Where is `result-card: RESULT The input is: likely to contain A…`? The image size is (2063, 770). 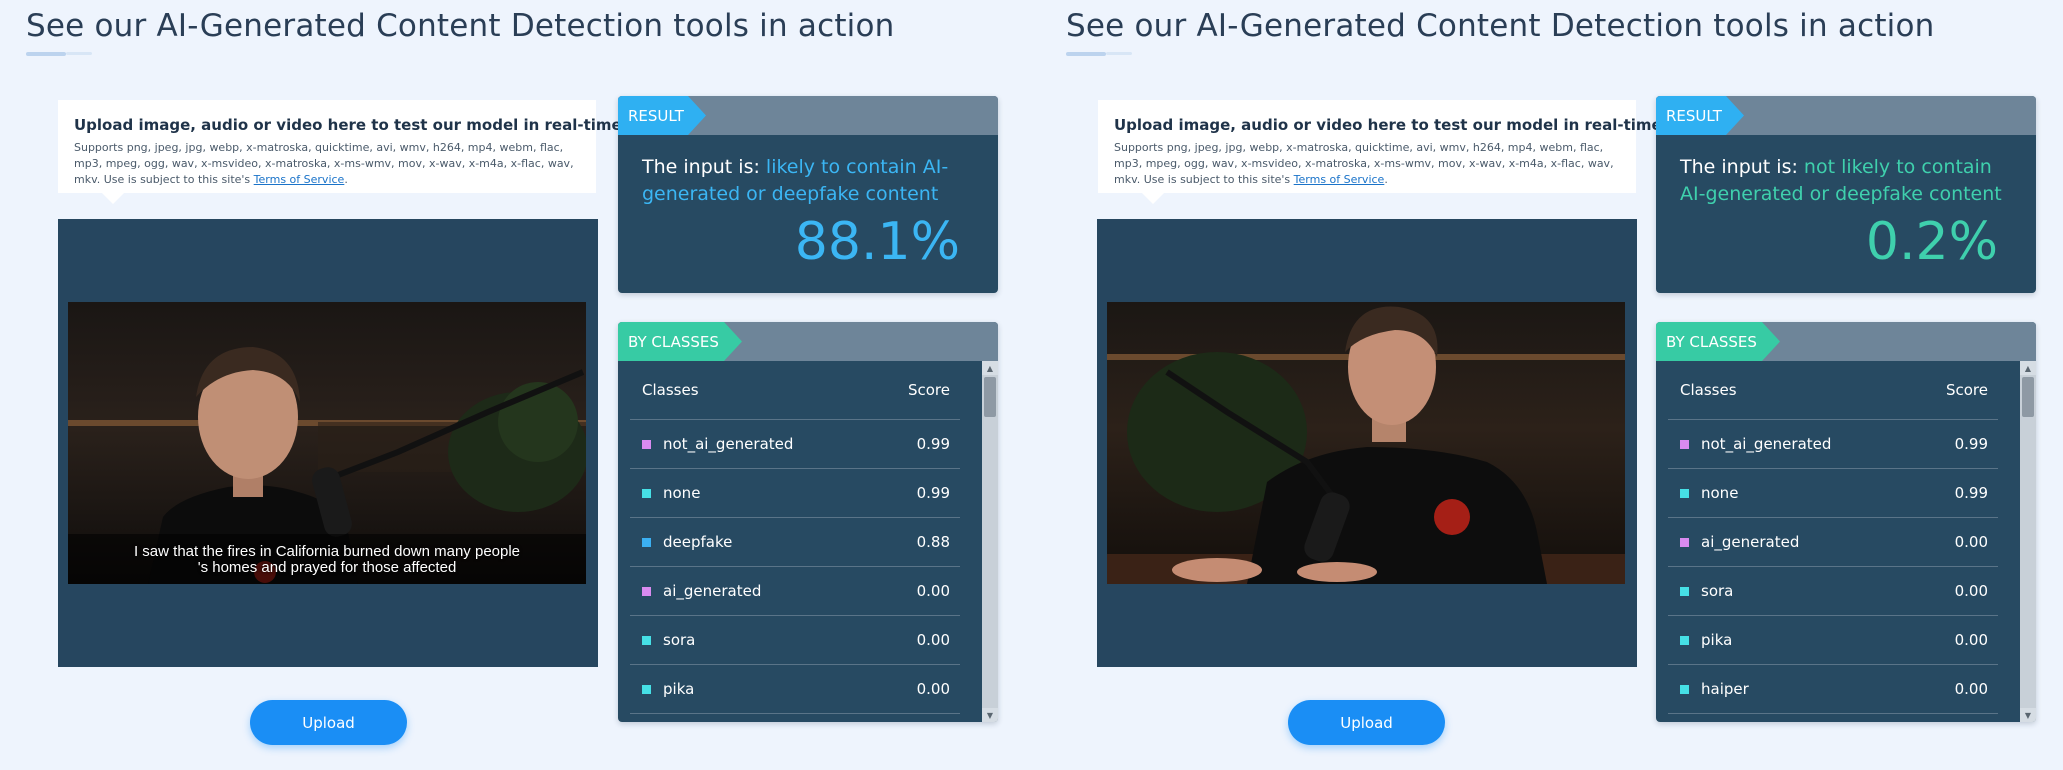 result-card: RESULT The input is: likely to contain A… is located at coordinates (808, 194).